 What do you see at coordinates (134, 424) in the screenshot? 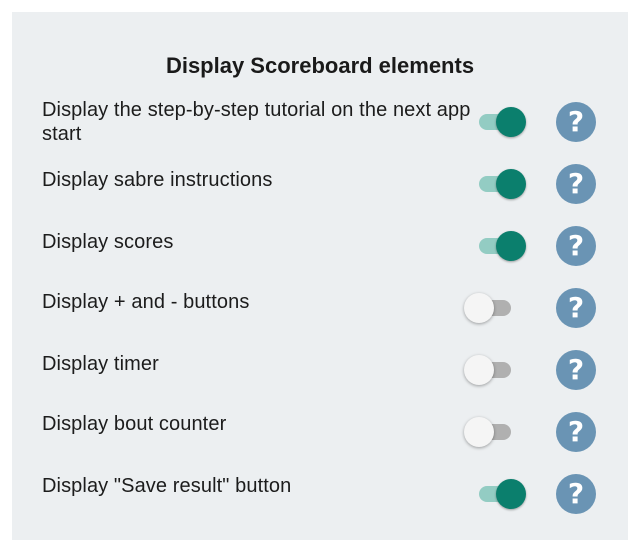
I see `setting-label: Display bout counter` at bounding box center [134, 424].